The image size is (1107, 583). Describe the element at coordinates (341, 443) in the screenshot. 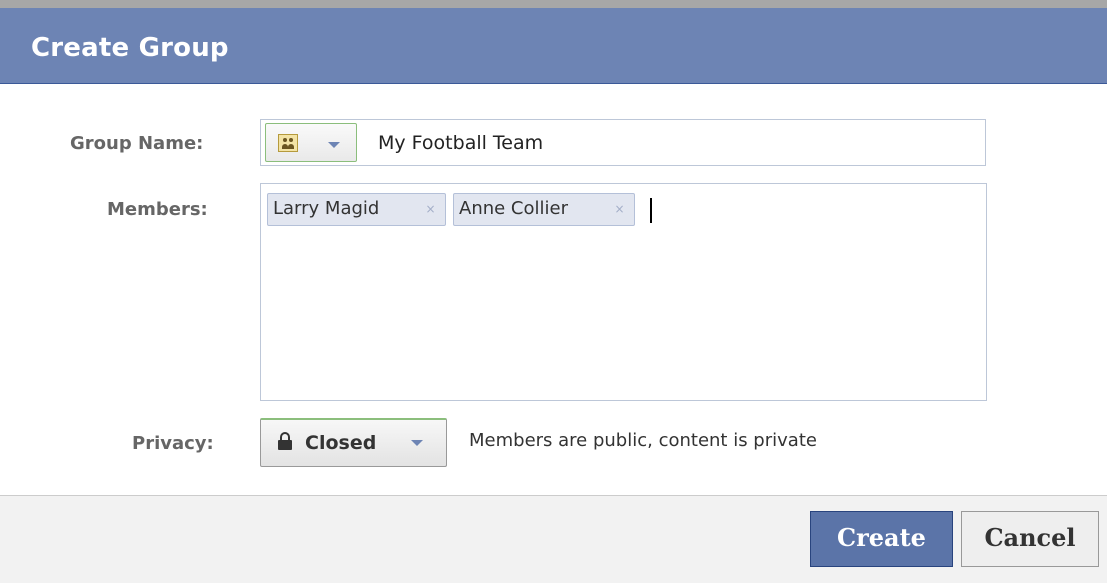

I see `privacy-selected-value: Closed` at that location.